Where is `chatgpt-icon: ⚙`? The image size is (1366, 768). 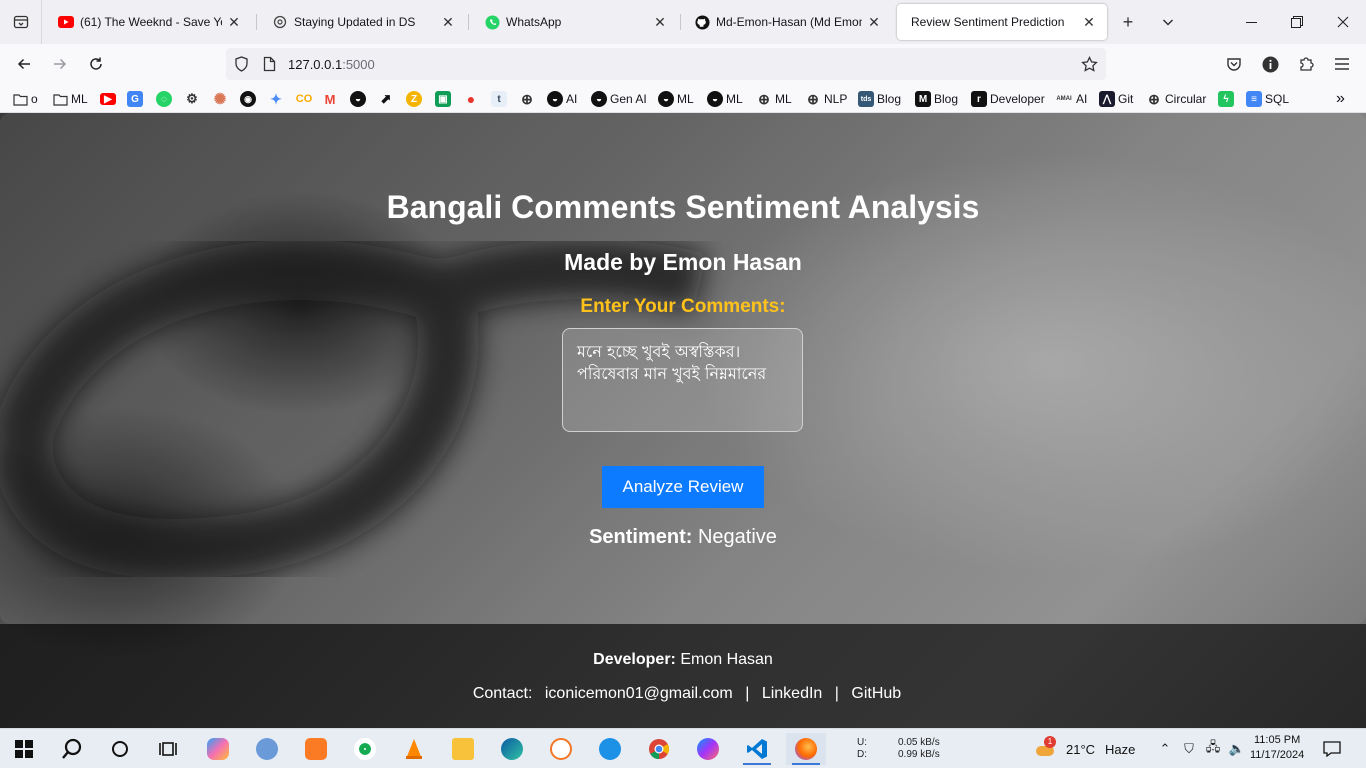
chatgpt-icon: ⚙ is located at coordinates (192, 98).